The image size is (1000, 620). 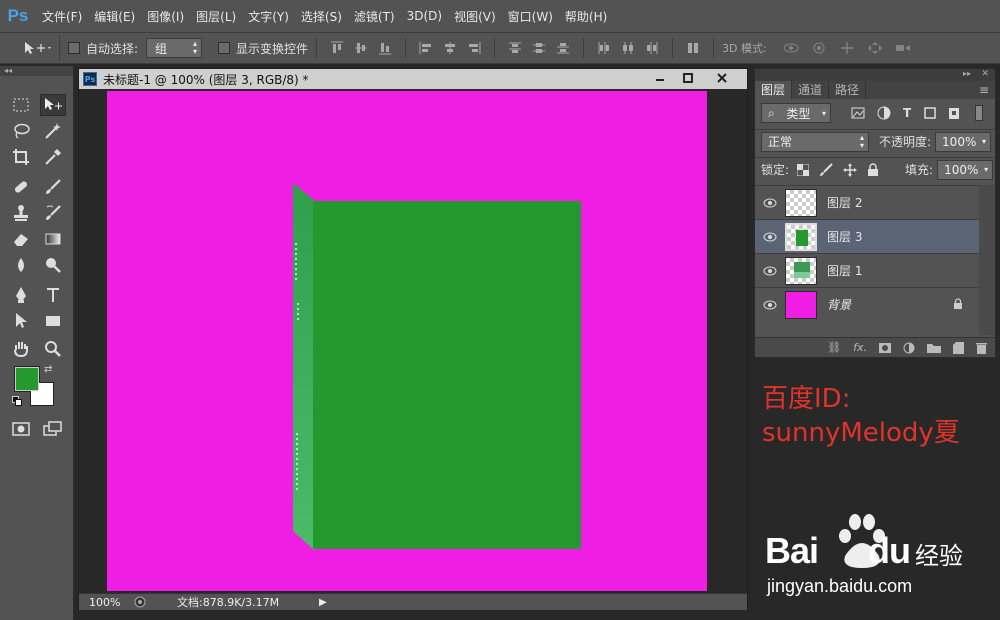 I want to click on filter-type-icon: T, so click(x=907, y=113).